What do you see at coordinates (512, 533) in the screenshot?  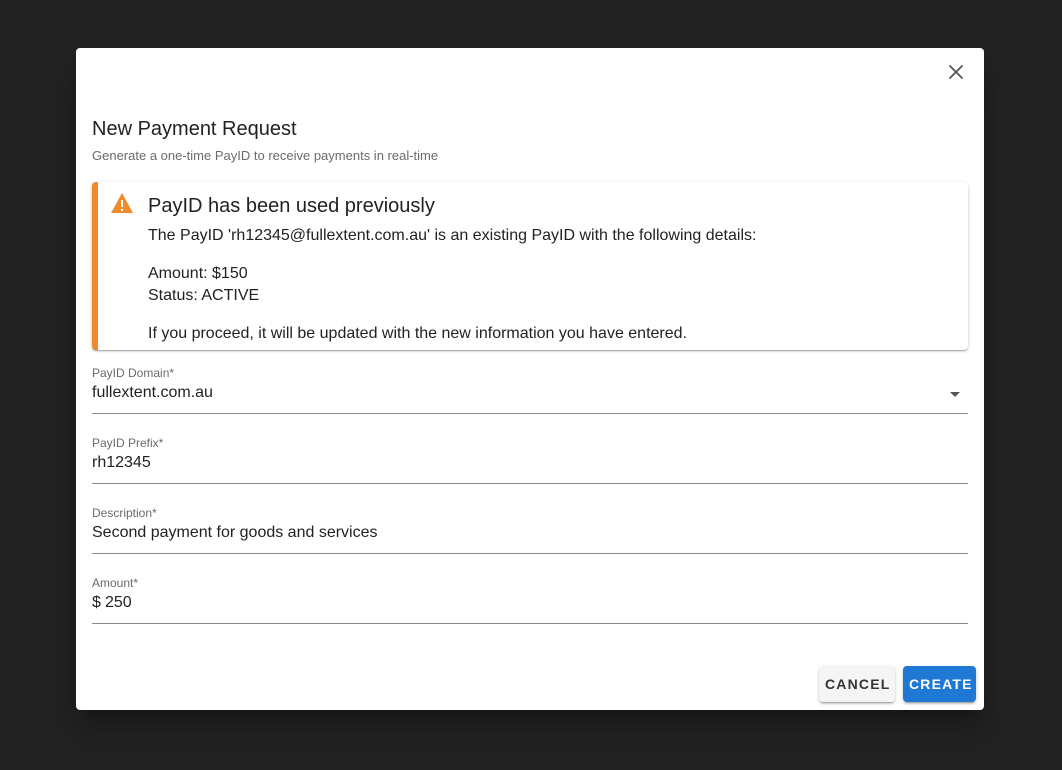 I see `description-input` at bounding box center [512, 533].